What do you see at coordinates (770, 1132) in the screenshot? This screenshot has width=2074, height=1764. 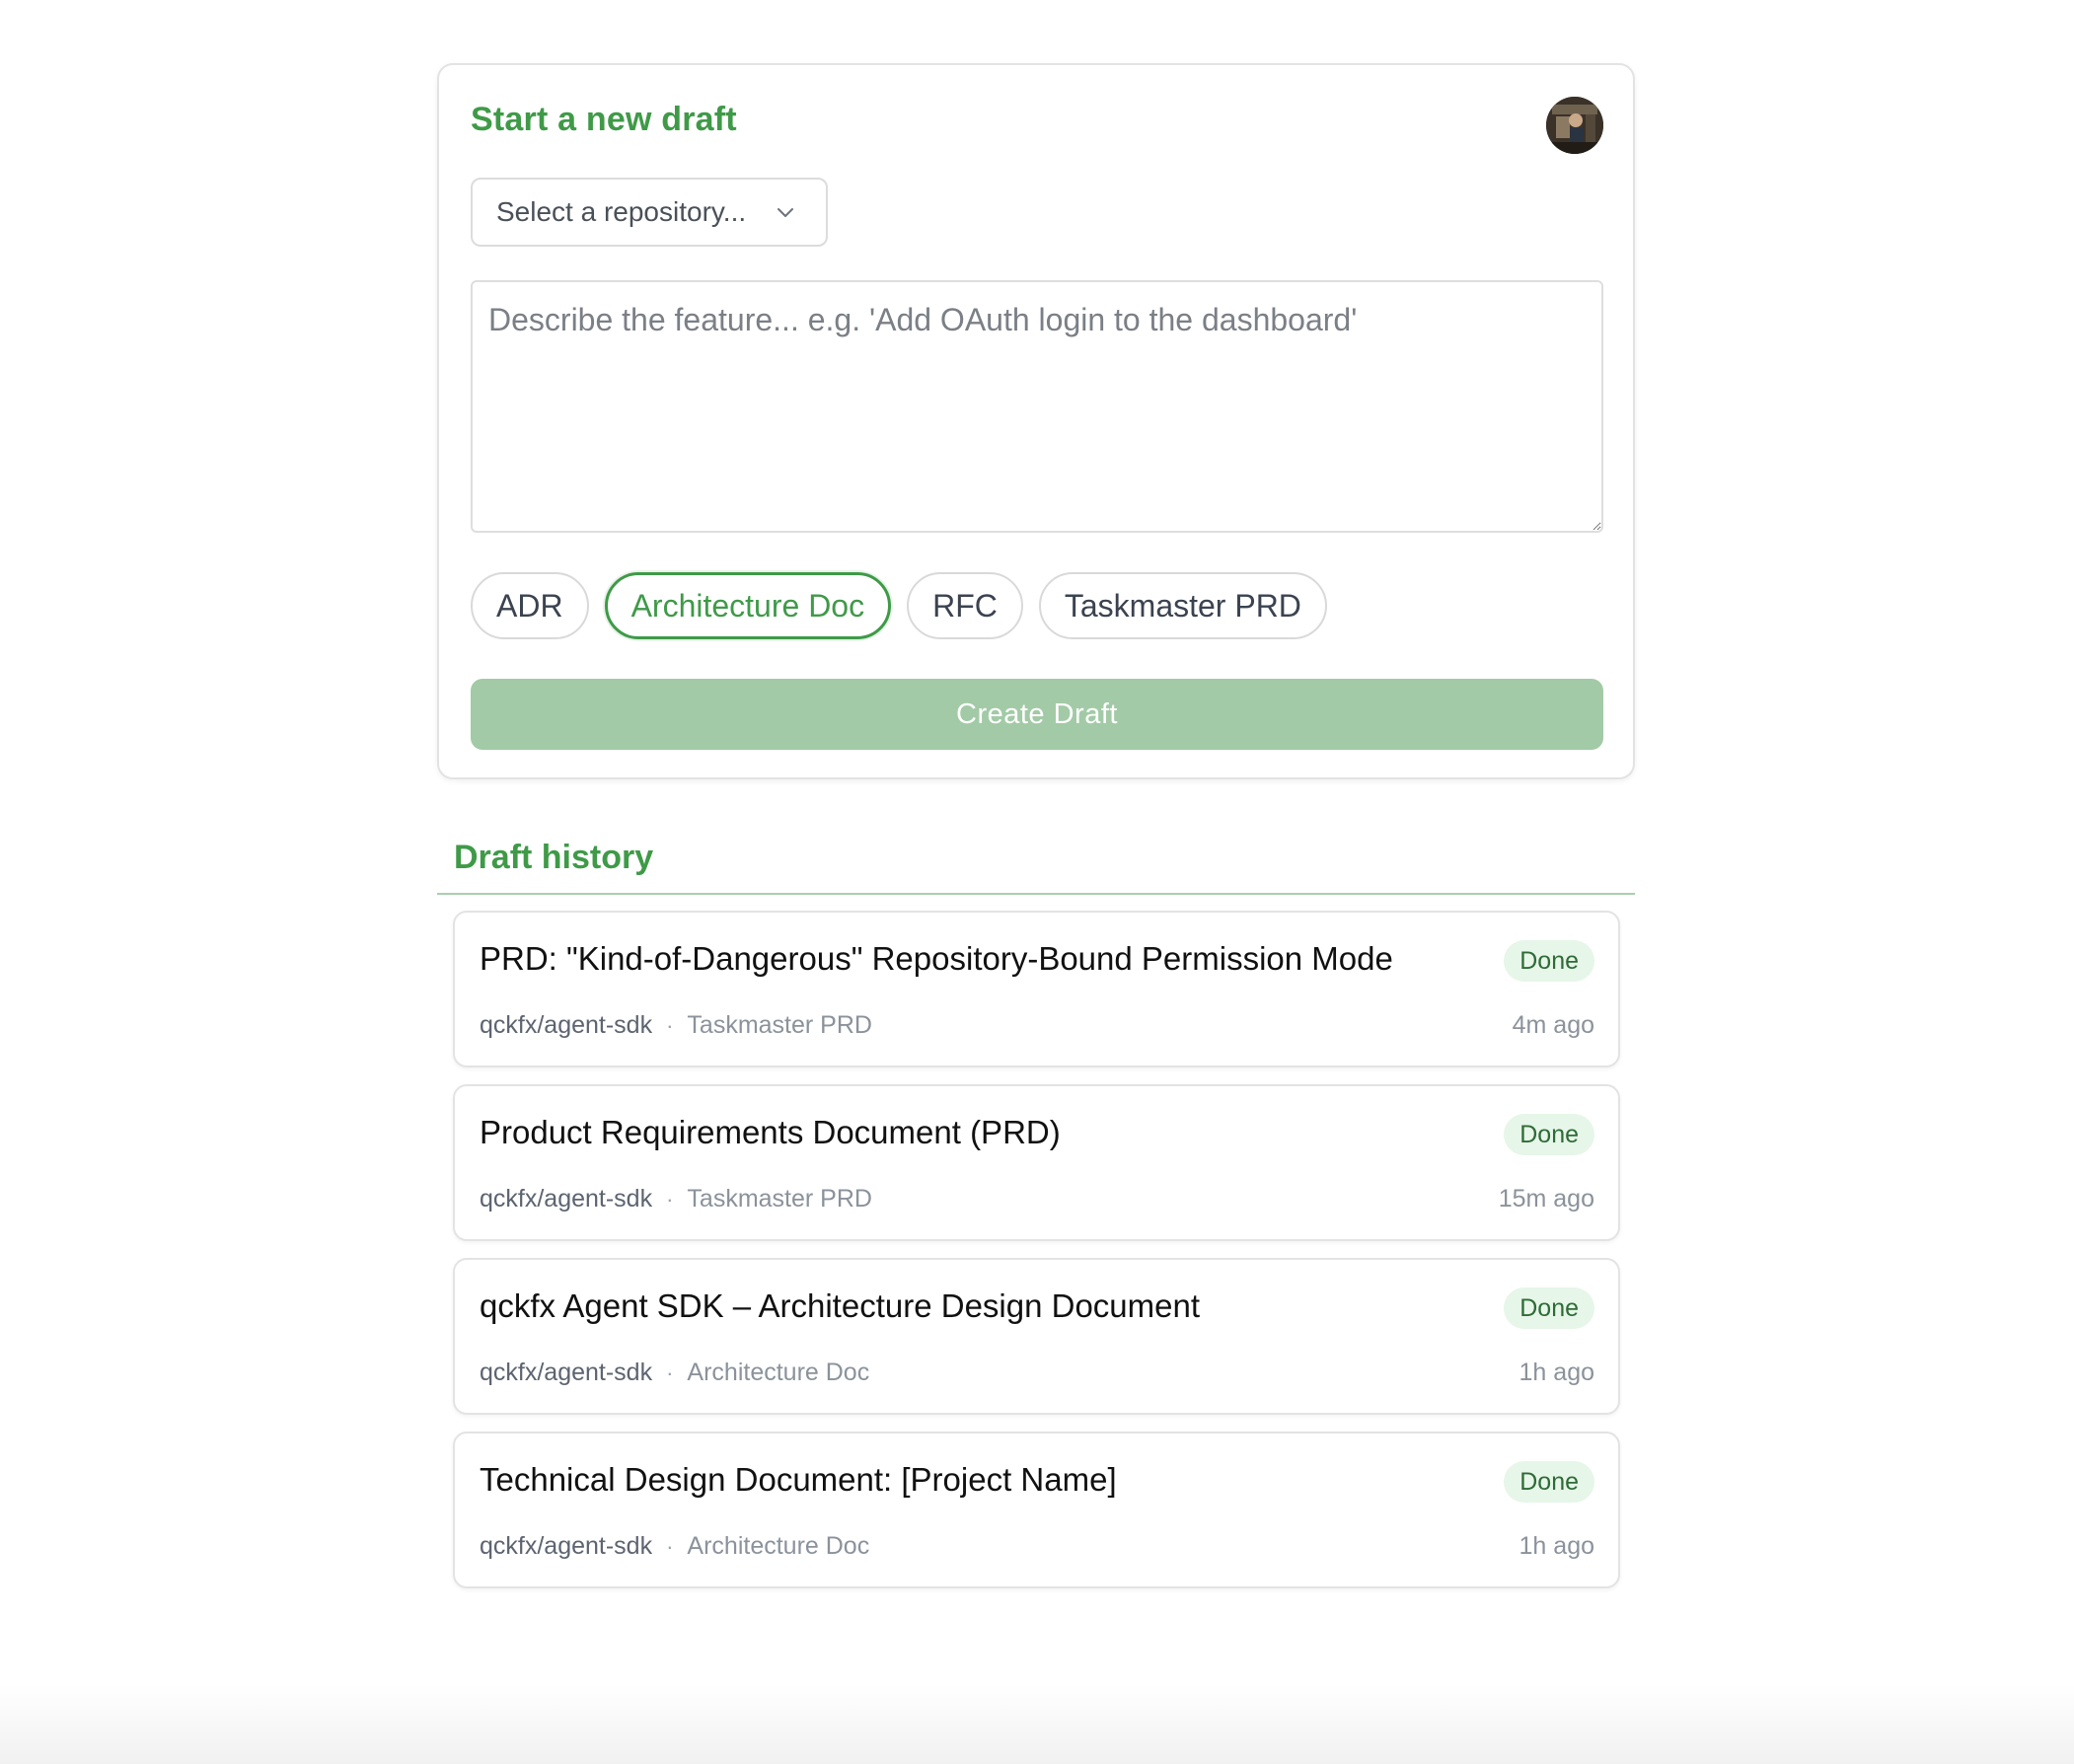 I see `draft-title: Product Requirements Document (PRD)` at bounding box center [770, 1132].